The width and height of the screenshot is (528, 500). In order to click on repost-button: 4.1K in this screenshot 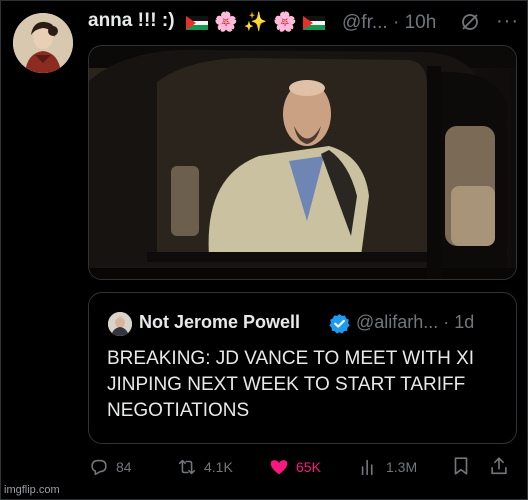, I will do `click(204, 467)`.